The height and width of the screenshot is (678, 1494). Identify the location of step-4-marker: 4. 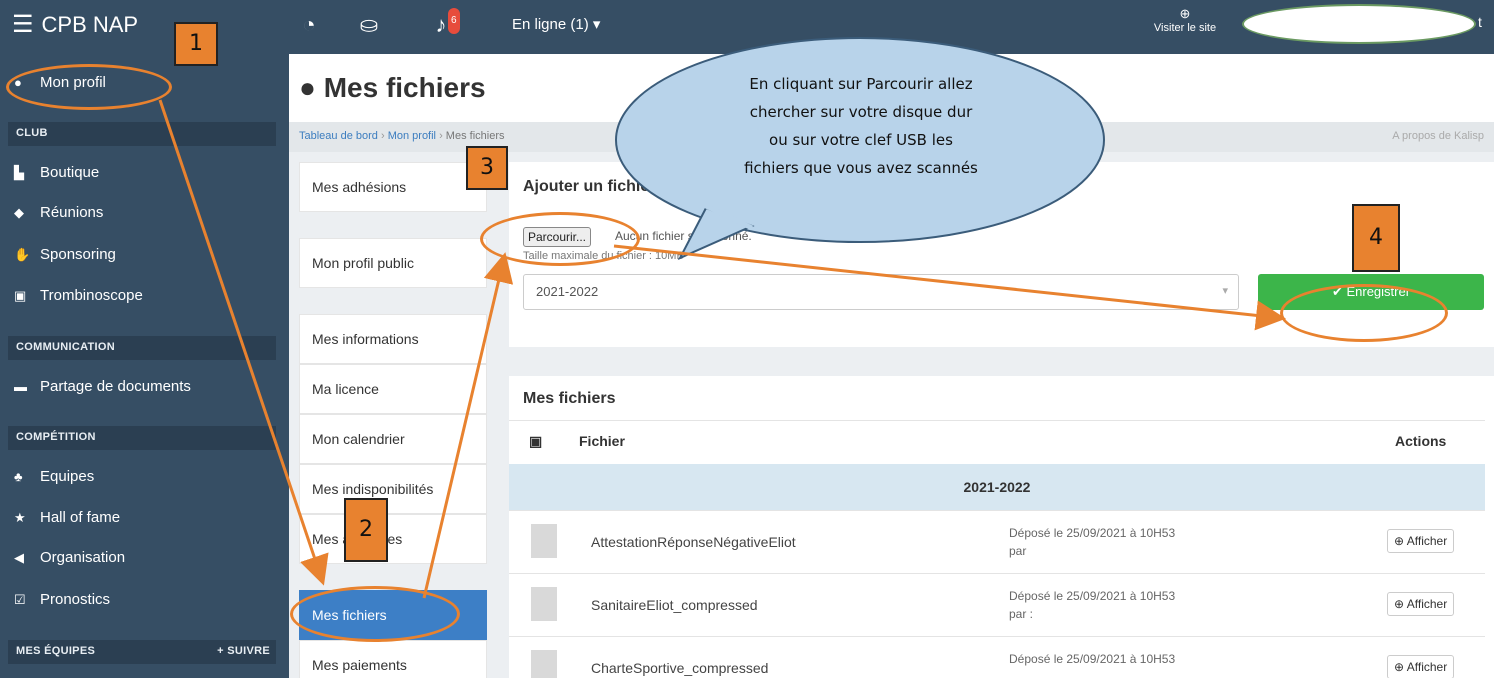
(1376, 238).